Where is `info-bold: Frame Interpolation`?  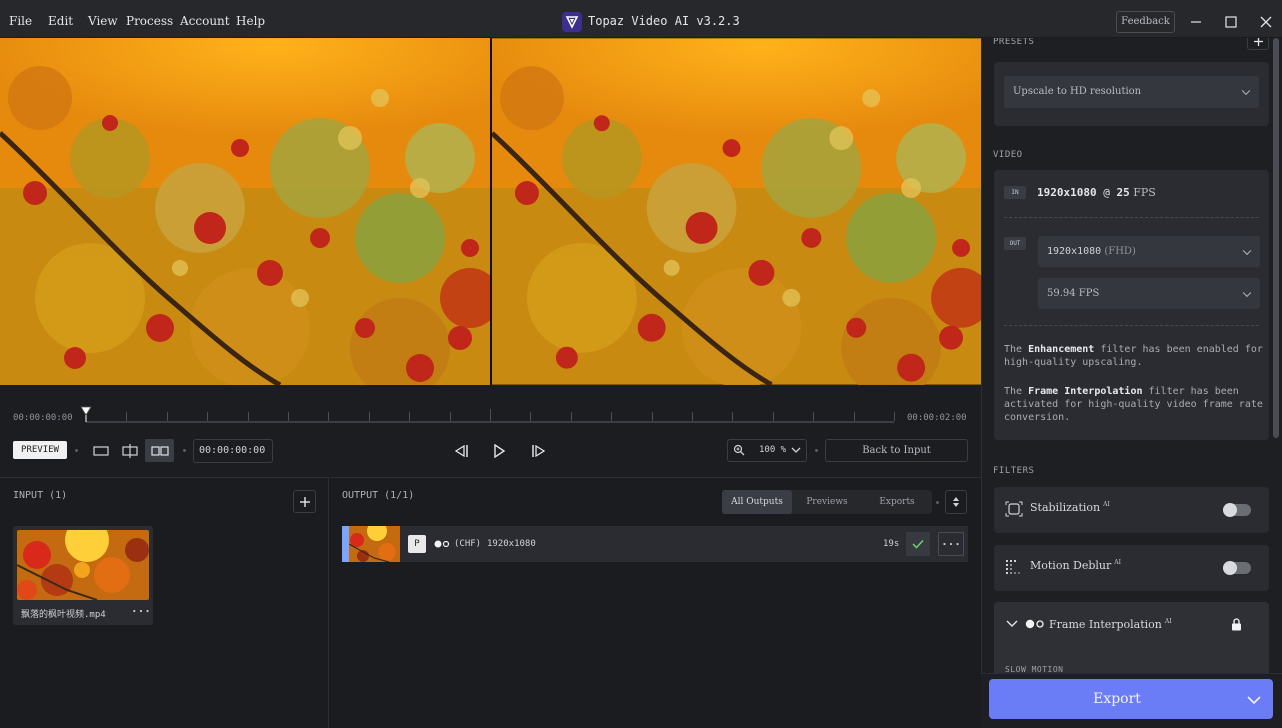 info-bold: Frame Interpolation is located at coordinates (1085, 391).